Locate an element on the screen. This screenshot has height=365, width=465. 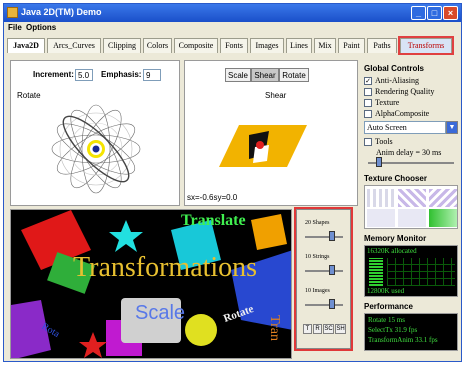
tab-colors: Colors is located at coordinates (157, 45).